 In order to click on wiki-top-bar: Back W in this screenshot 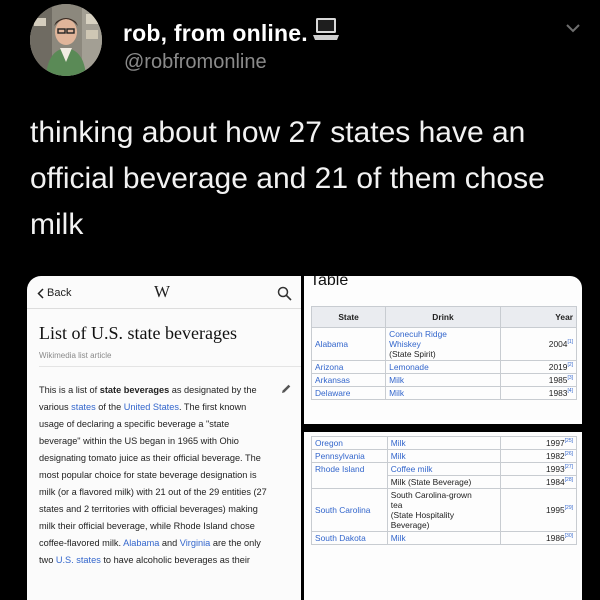, I will do `click(164, 293)`.